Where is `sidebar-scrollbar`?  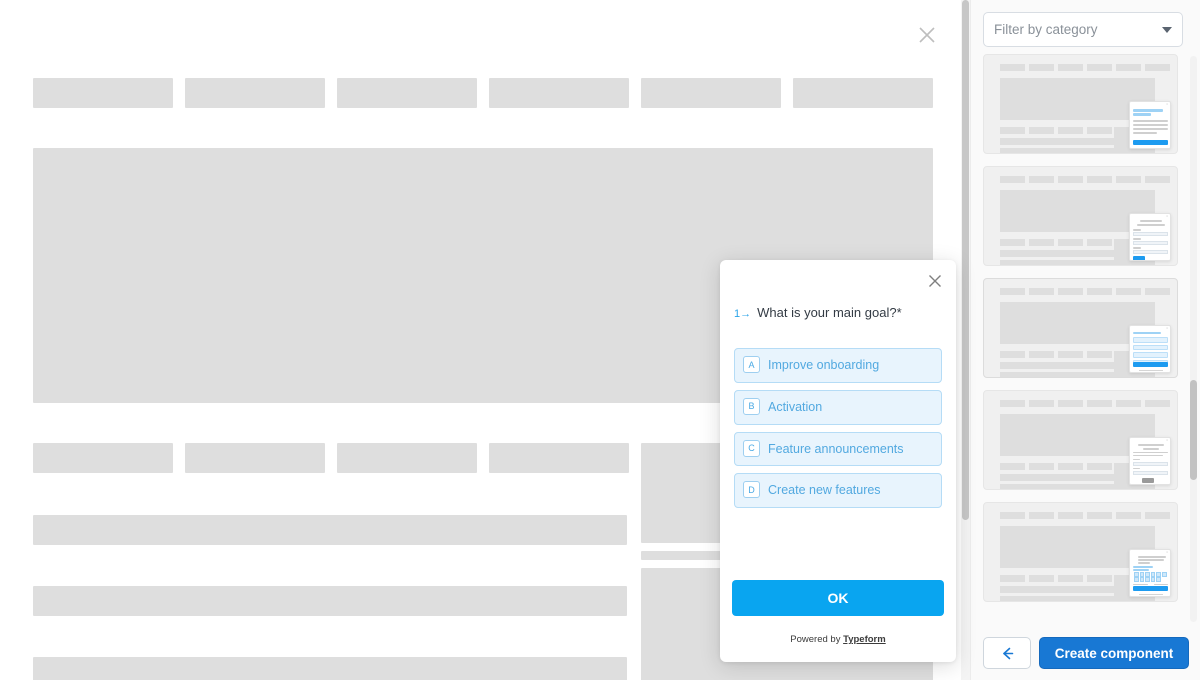
sidebar-scrollbar is located at coordinates (1193, 339).